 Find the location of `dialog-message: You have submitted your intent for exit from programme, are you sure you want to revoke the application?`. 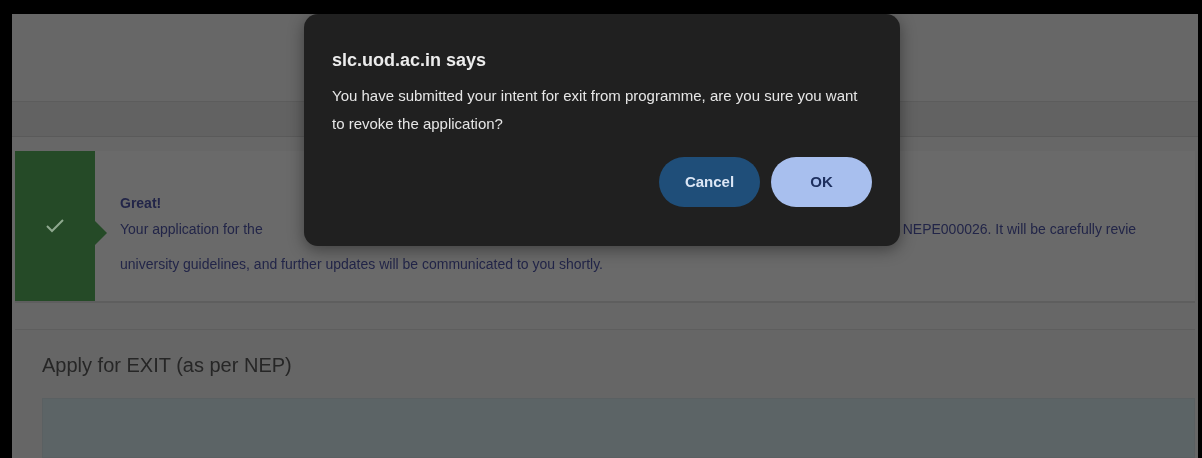

dialog-message: You have submitted your intent for exit from programme, are you sure you want to revoke the application? is located at coordinates (595, 110).